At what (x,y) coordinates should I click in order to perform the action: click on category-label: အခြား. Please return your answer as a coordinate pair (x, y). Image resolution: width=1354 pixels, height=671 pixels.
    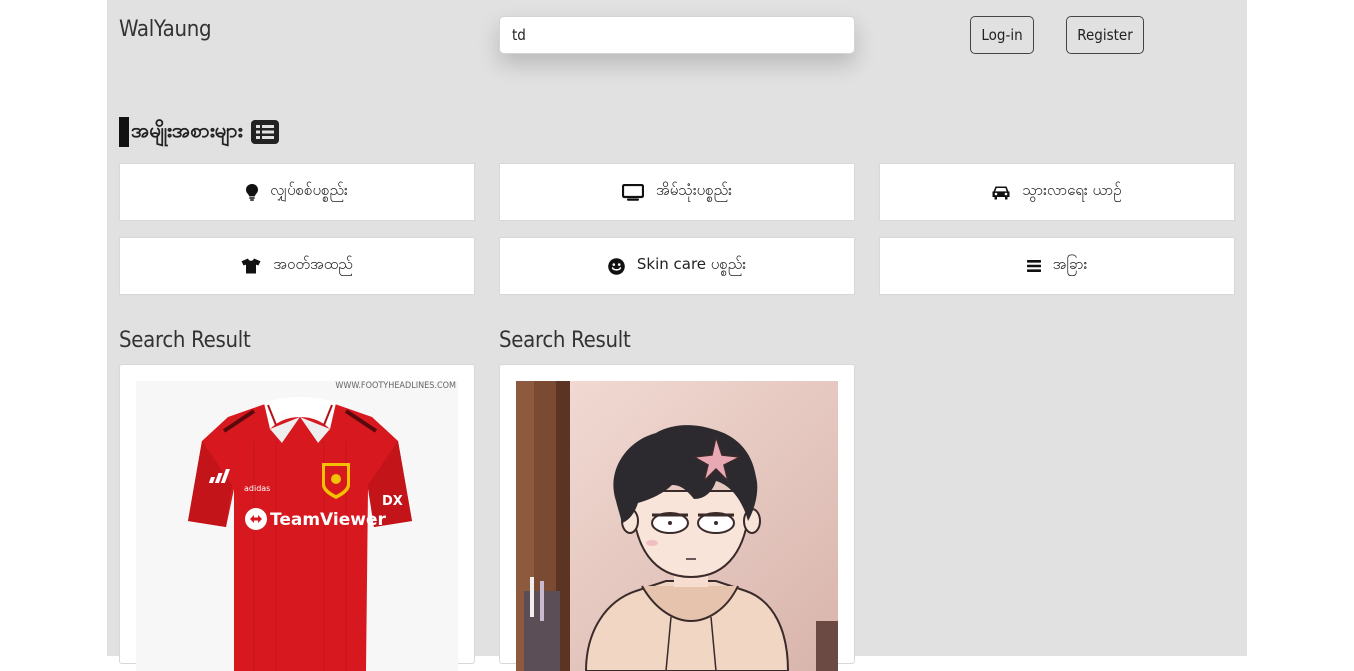
    Looking at the image, I should click on (1070, 264).